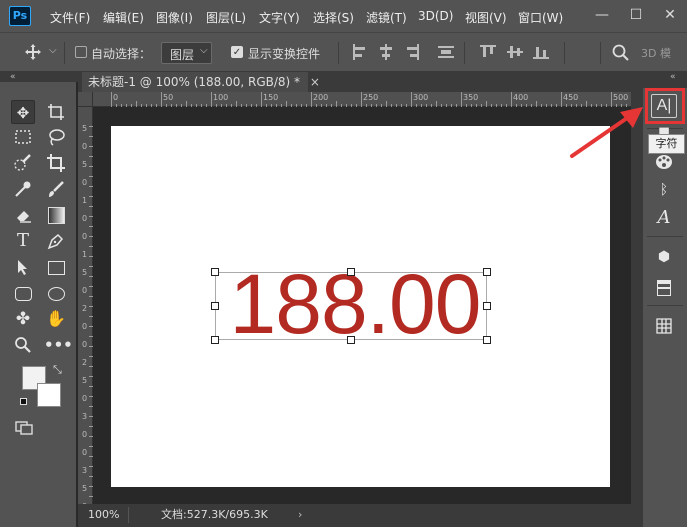 The height and width of the screenshot is (527, 687). What do you see at coordinates (56, 163) in the screenshot?
I see `crop-icon` at bounding box center [56, 163].